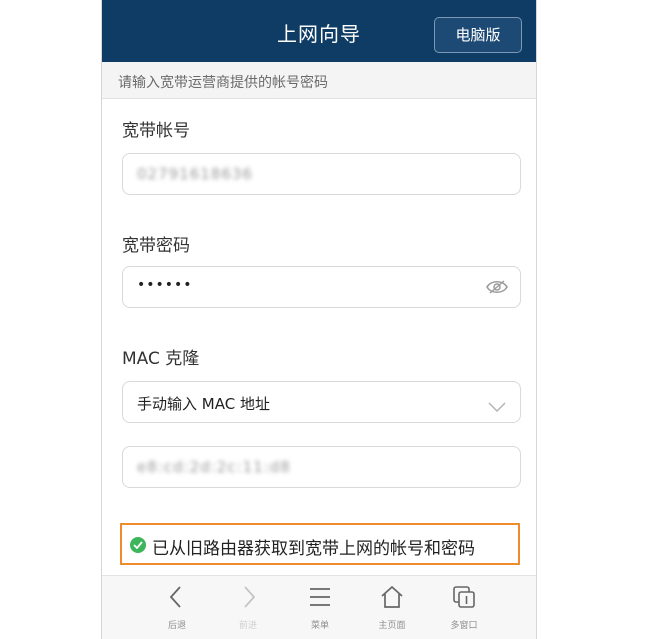  Describe the element at coordinates (250, 597) in the screenshot. I see `forward-icon` at that location.